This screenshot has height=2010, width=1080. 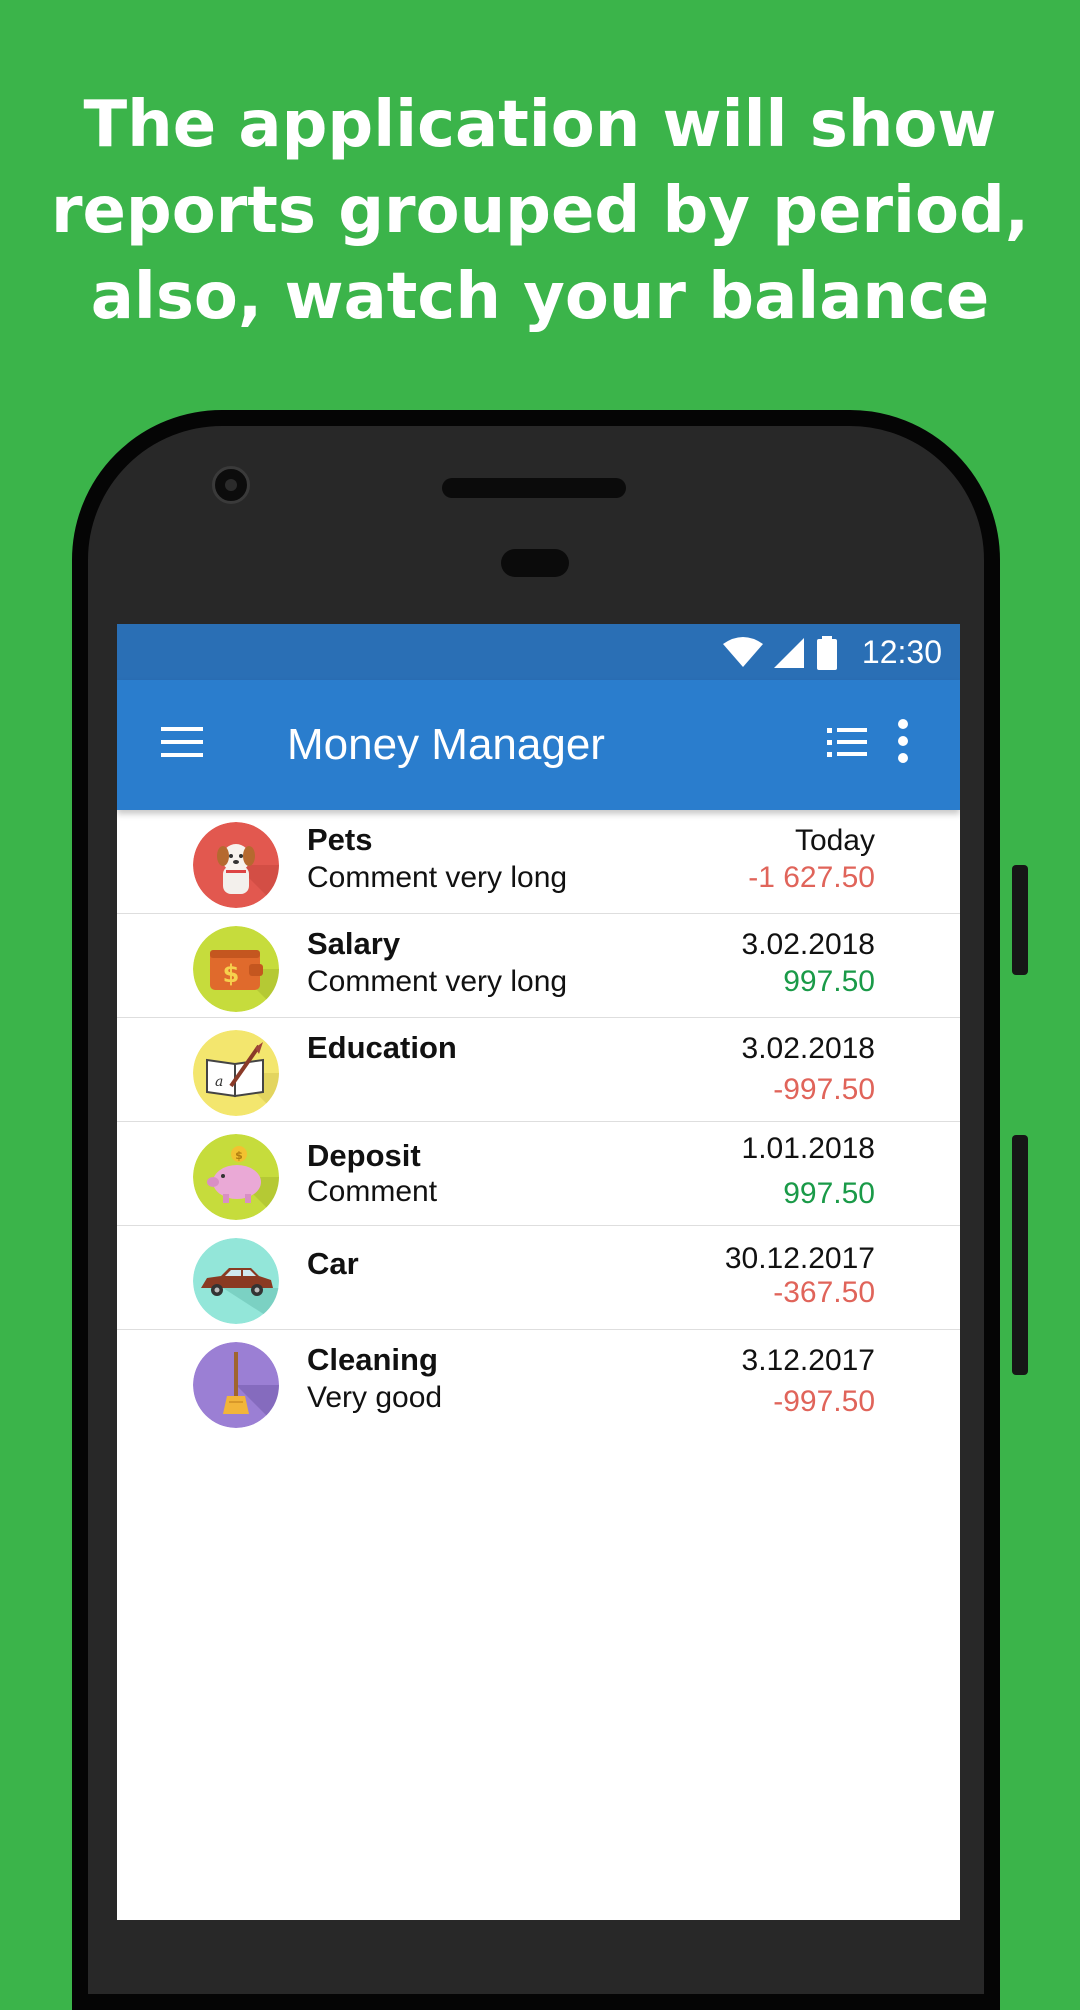 I want to click on transaction-row-pets: Pets Comment very long Today -1 627.50, so click(x=538, y=862).